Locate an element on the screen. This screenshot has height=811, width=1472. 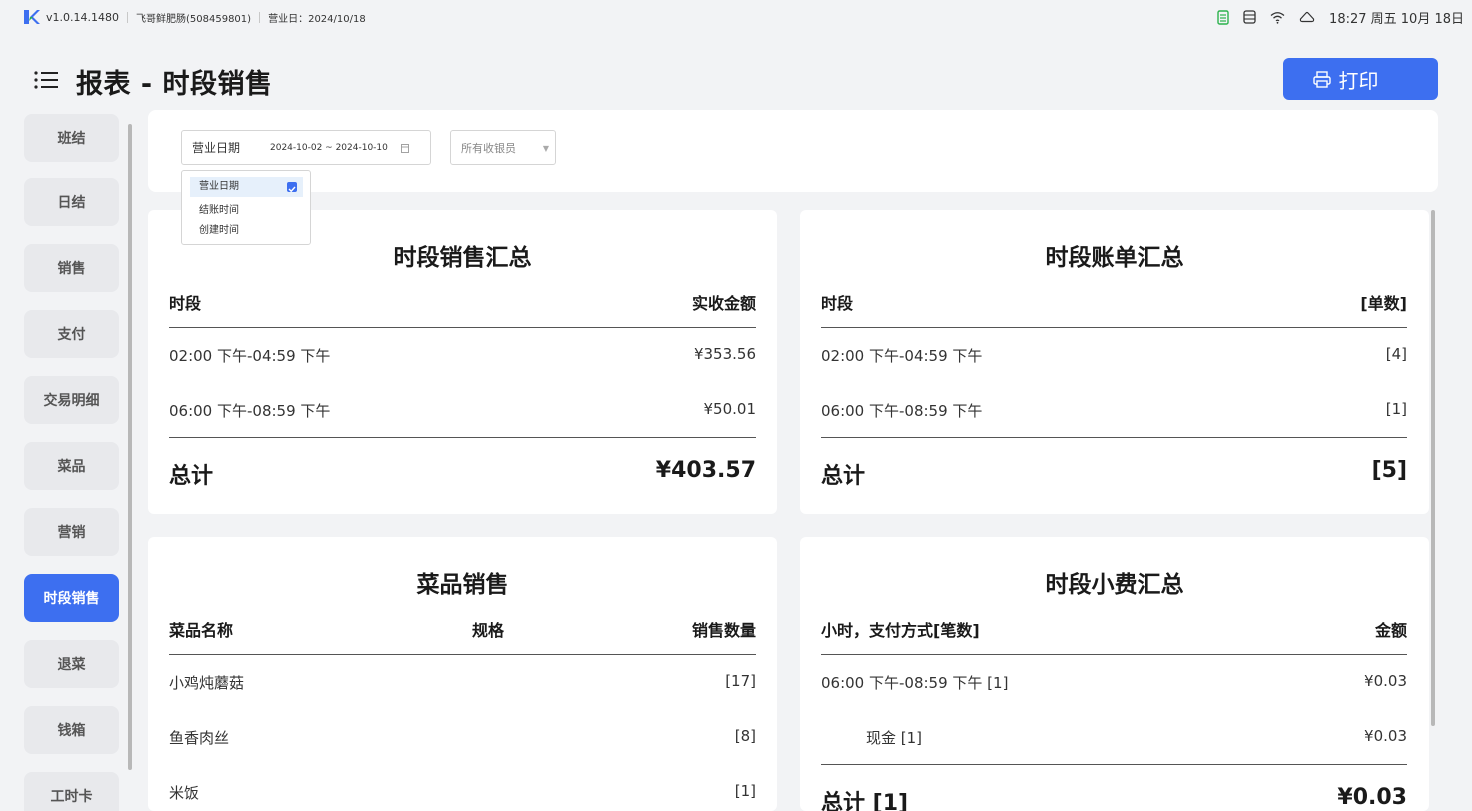
amount-value: ¥50.01 is located at coordinates (730, 409).